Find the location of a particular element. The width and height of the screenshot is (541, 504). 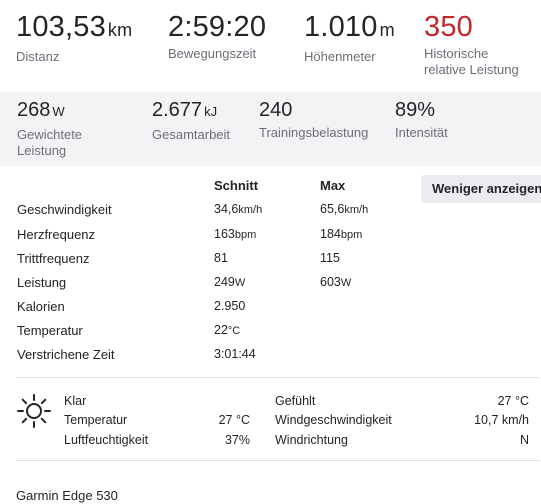

device-name: Garmin Edge 530 is located at coordinates (67, 495).